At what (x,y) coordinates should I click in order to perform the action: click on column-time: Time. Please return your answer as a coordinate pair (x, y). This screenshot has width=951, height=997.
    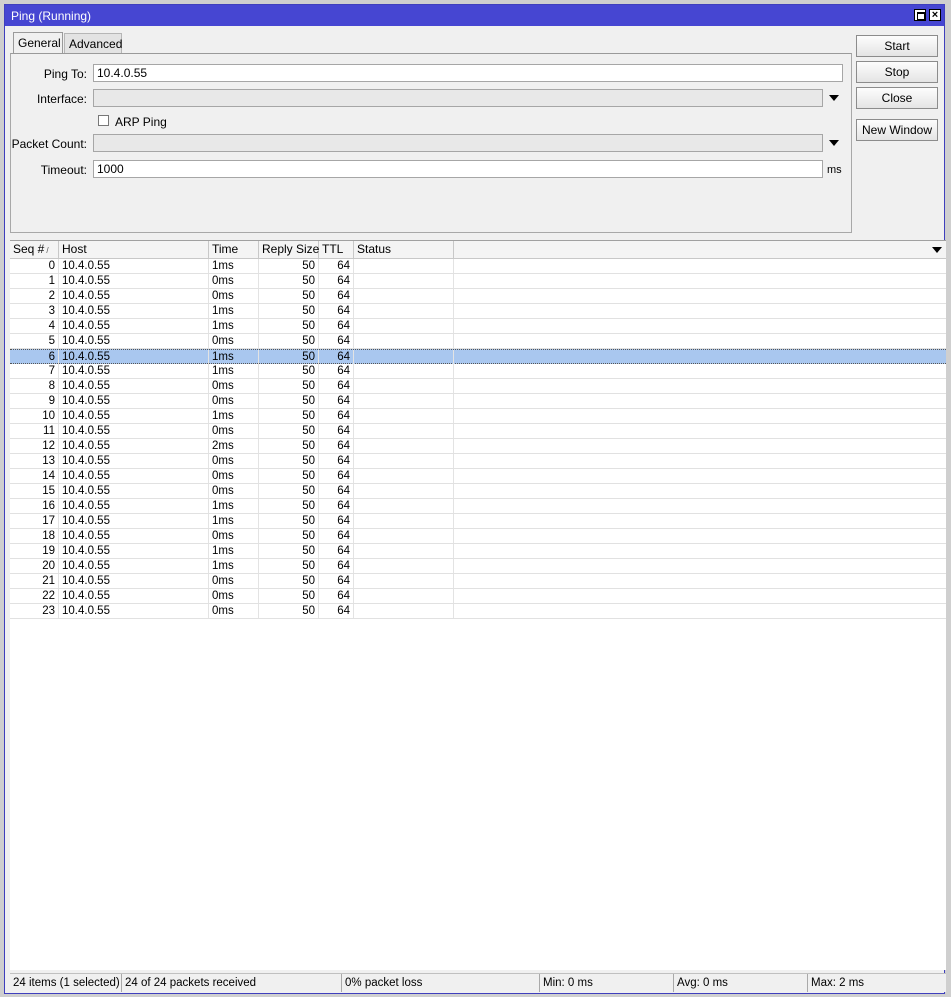
    Looking at the image, I should click on (234, 249).